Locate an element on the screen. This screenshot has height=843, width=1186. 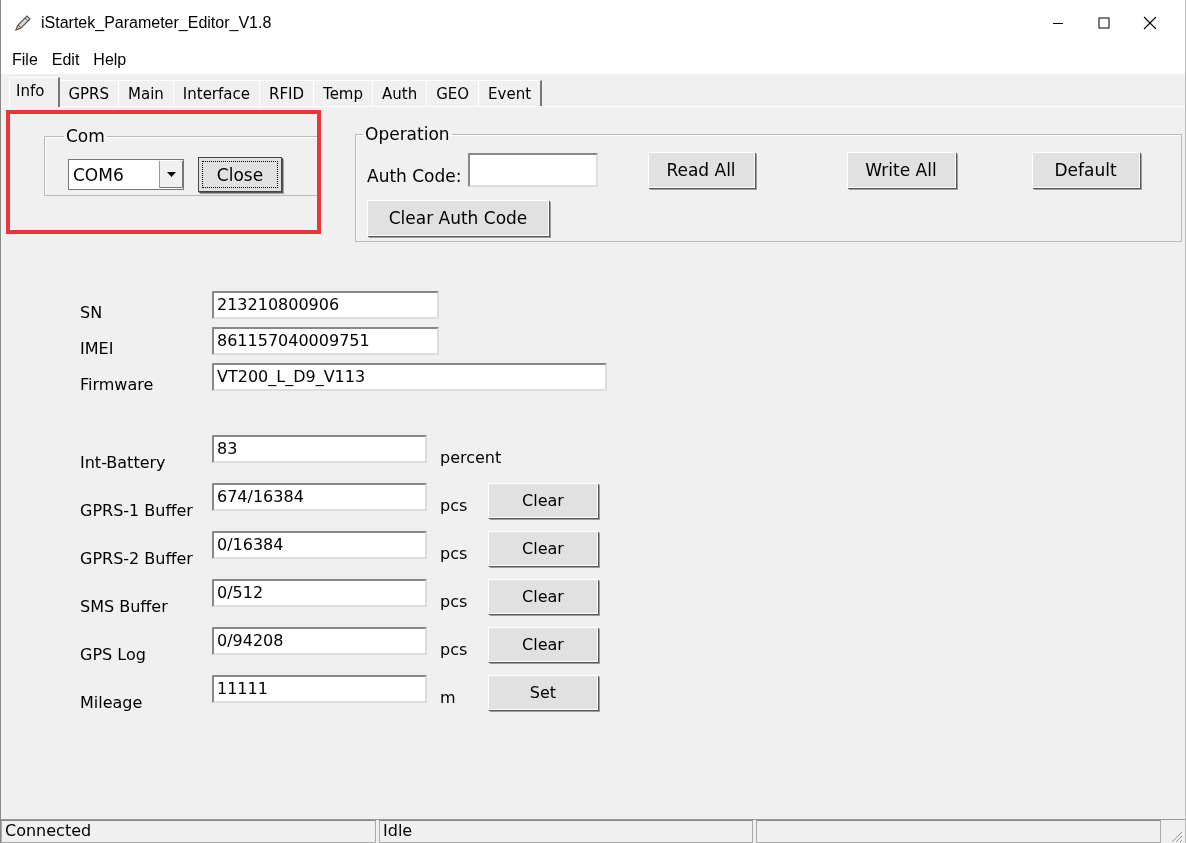
group-title: Operation is located at coordinates (407, 134).